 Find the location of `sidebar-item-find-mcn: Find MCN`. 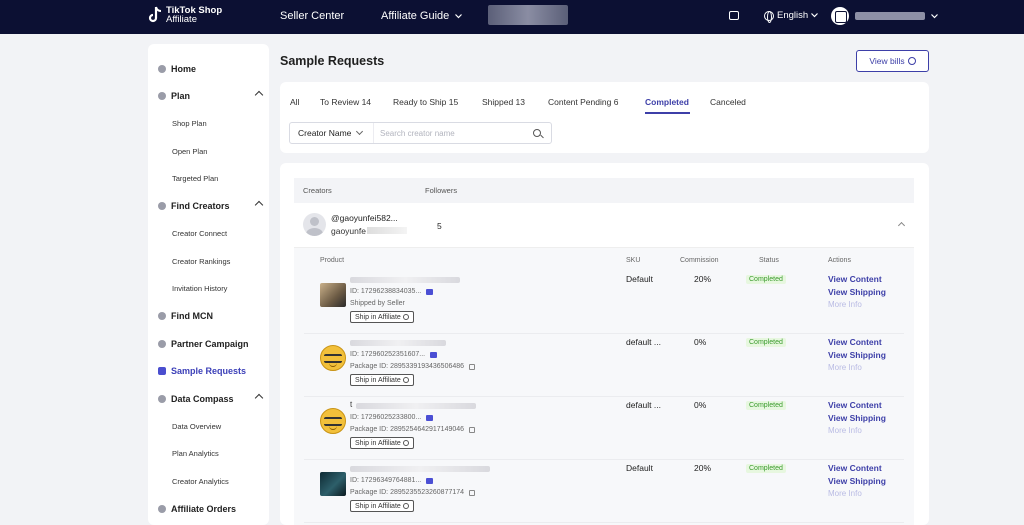

sidebar-item-find-mcn: Find MCN is located at coordinates (210, 316).